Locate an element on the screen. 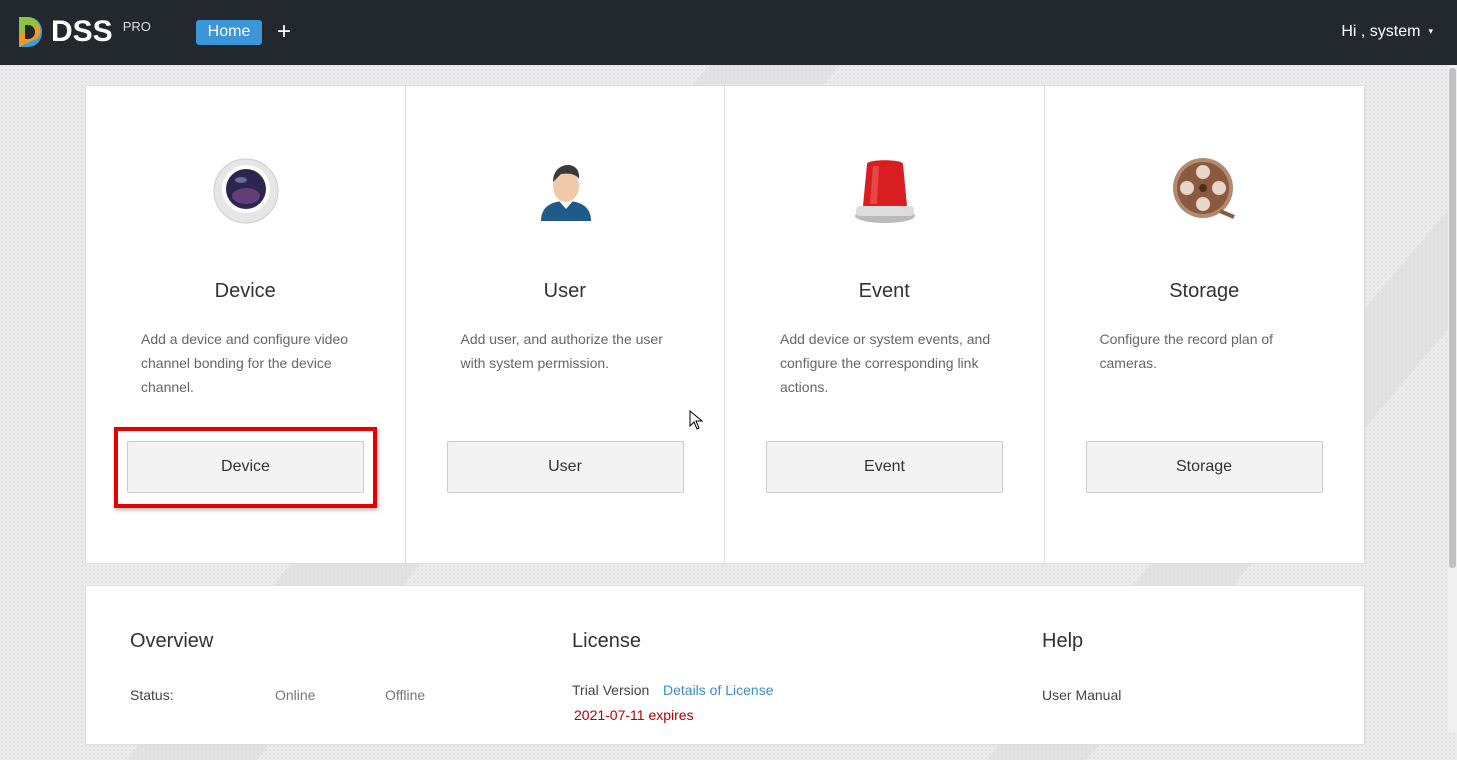 The image size is (1457, 760). add-tab-button: + is located at coordinates (284, 32).